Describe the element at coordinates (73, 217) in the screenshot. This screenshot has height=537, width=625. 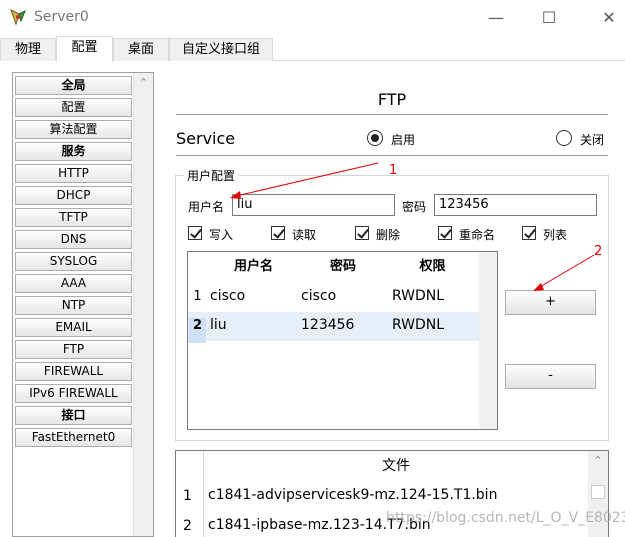
I see `sidebar-item-tftp: TFTP` at that location.